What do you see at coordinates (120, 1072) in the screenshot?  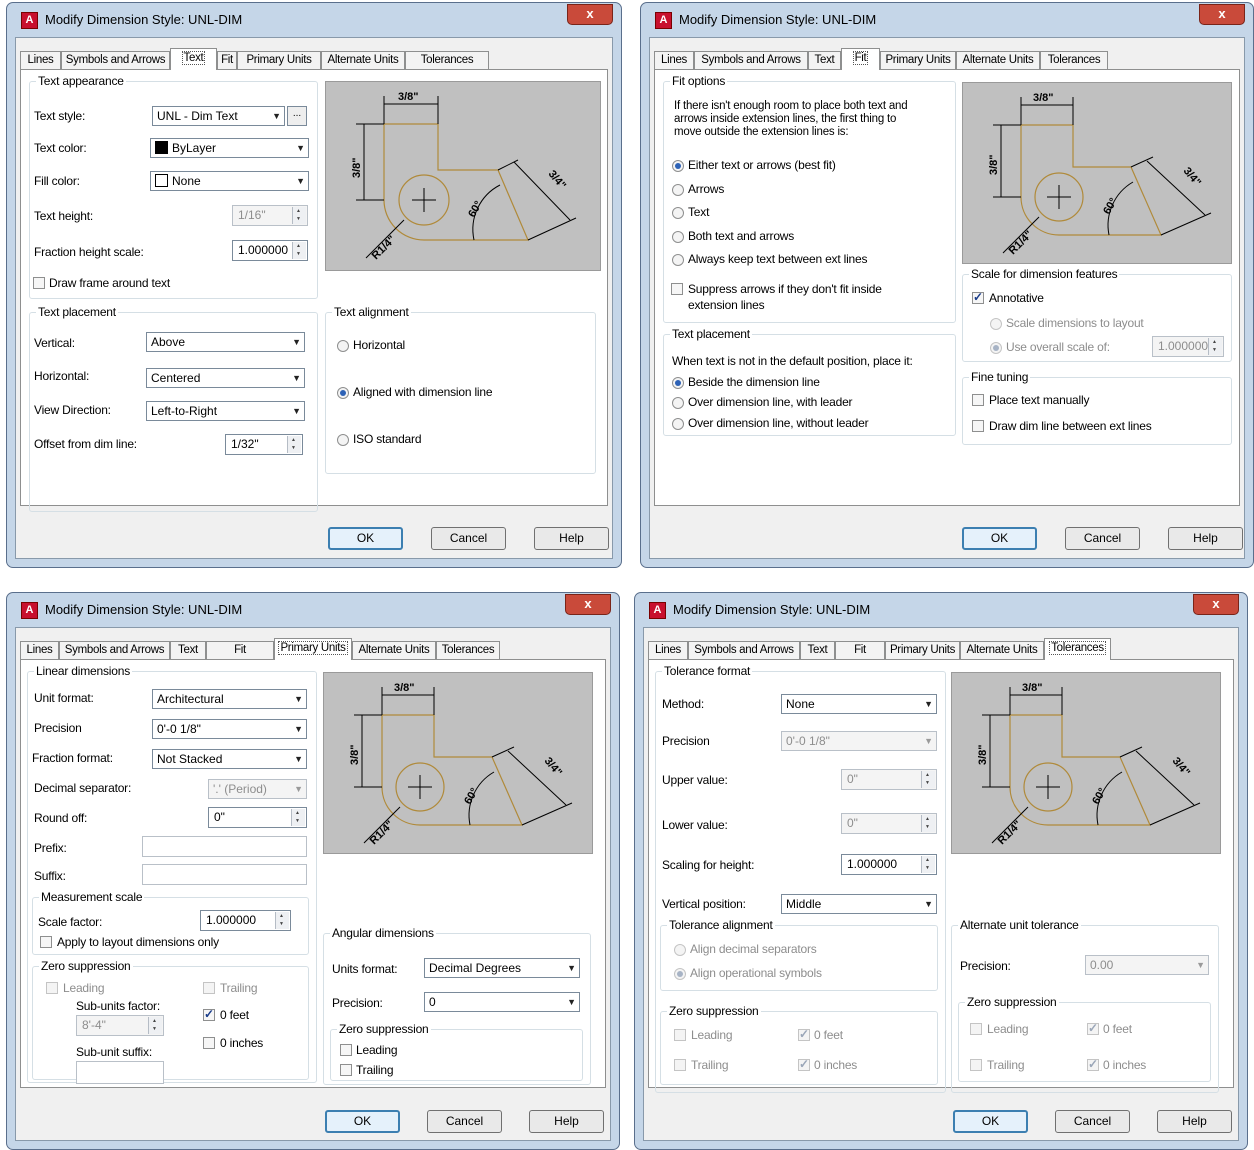 I see `subunit-suffix-input` at bounding box center [120, 1072].